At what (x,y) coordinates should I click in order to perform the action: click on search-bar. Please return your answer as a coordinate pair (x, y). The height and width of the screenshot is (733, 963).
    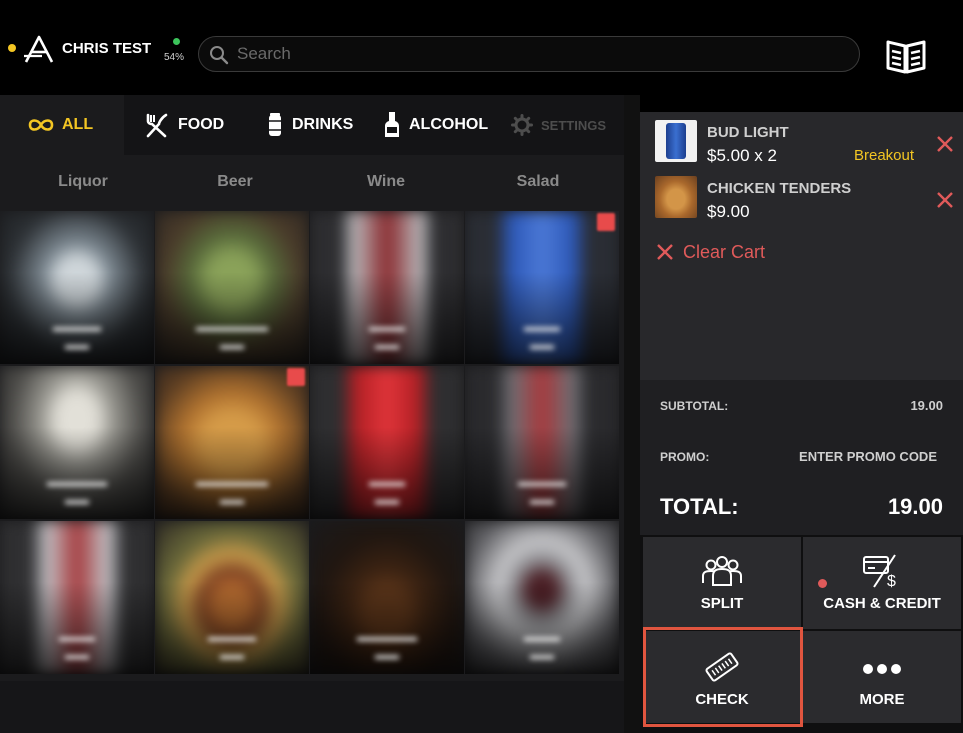
    Looking at the image, I should click on (529, 54).